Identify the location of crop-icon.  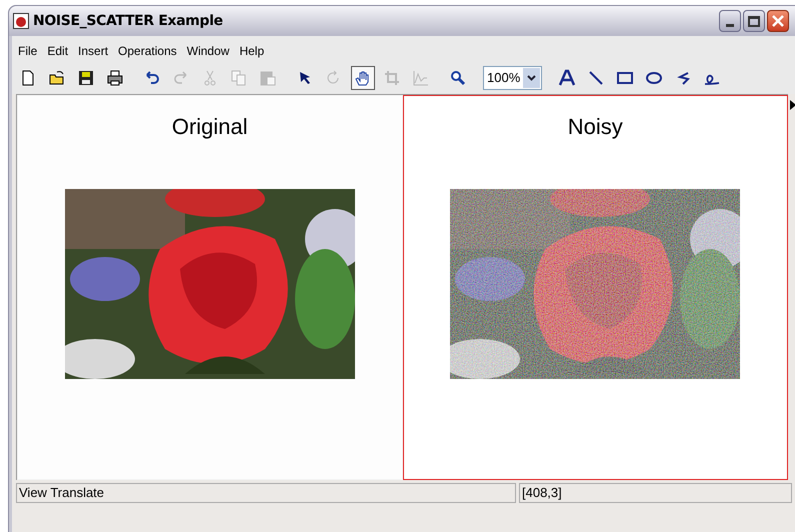
(392, 78).